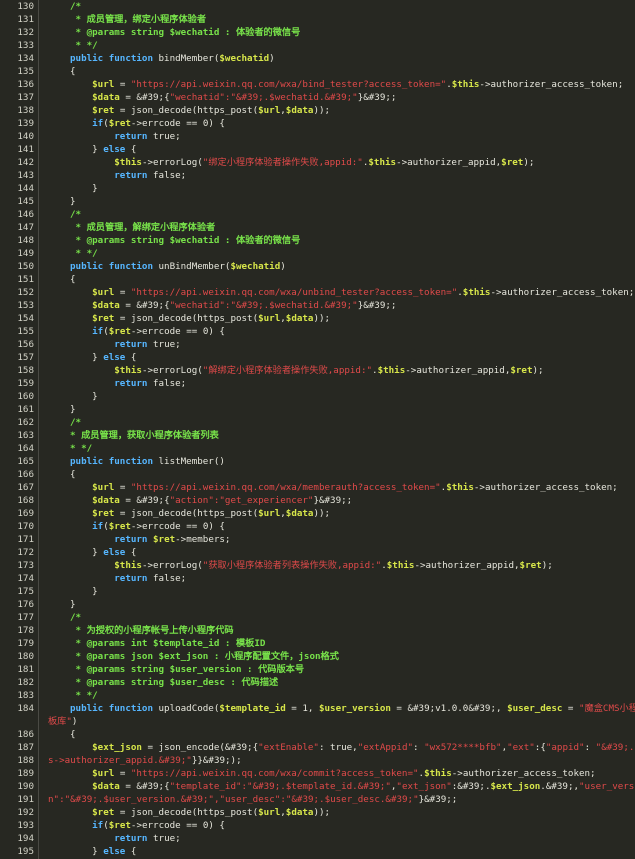 Image resolution: width=635 pixels, height=859 pixels. What do you see at coordinates (25, 500) in the screenshot?
I see `line-number: 168` at bounding box center [25, 500].